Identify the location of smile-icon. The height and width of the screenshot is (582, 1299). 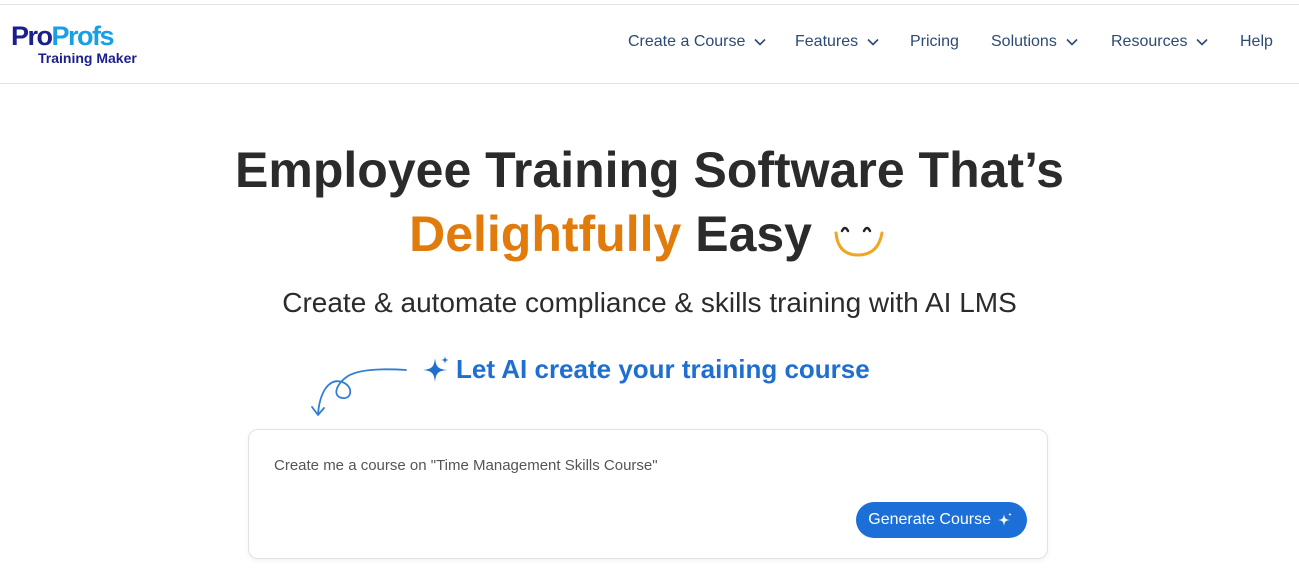
(861, 232).